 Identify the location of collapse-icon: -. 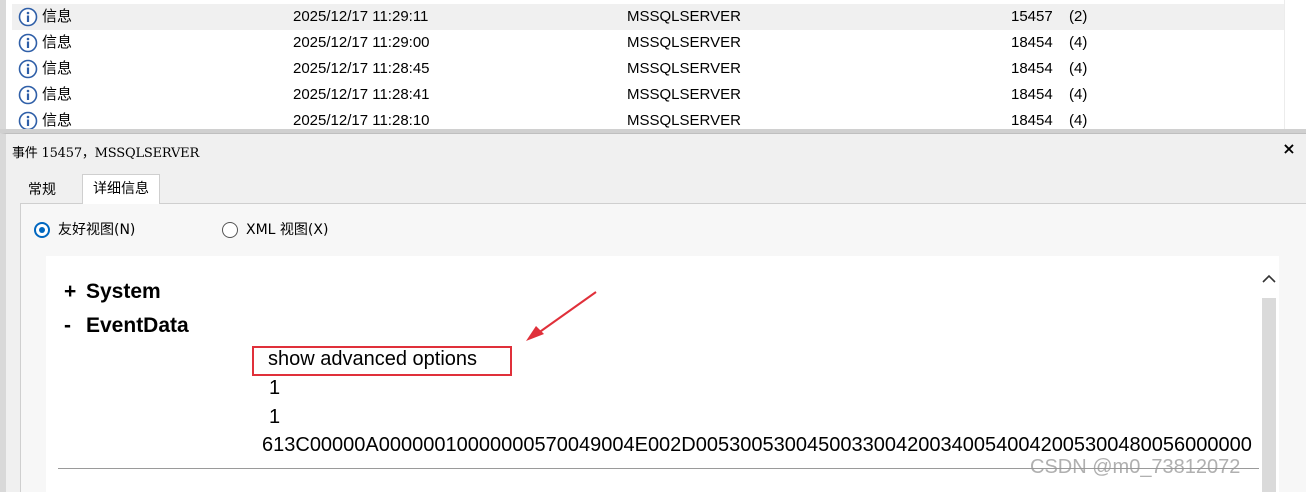
(75, 326).